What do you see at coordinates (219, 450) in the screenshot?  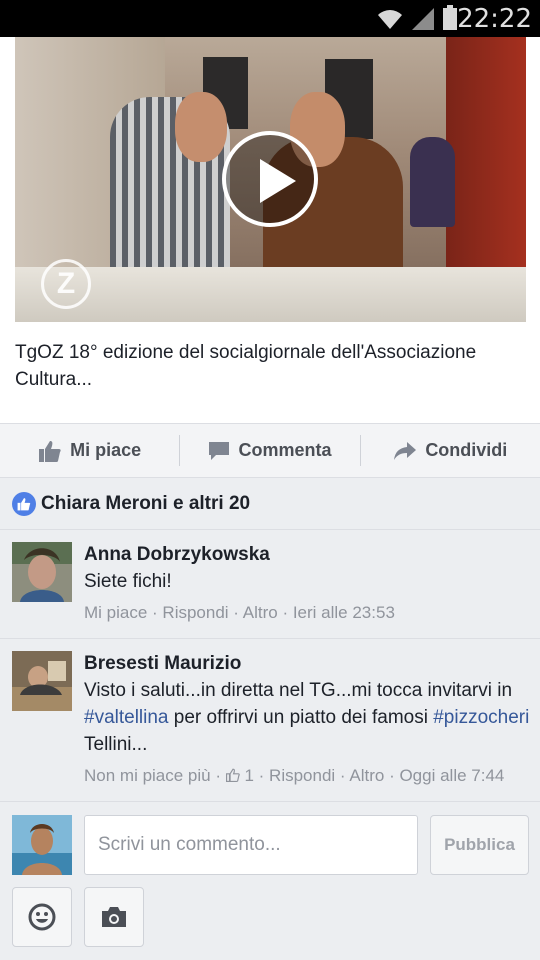 I see `comment-icon` at bounding box center [219, 450].